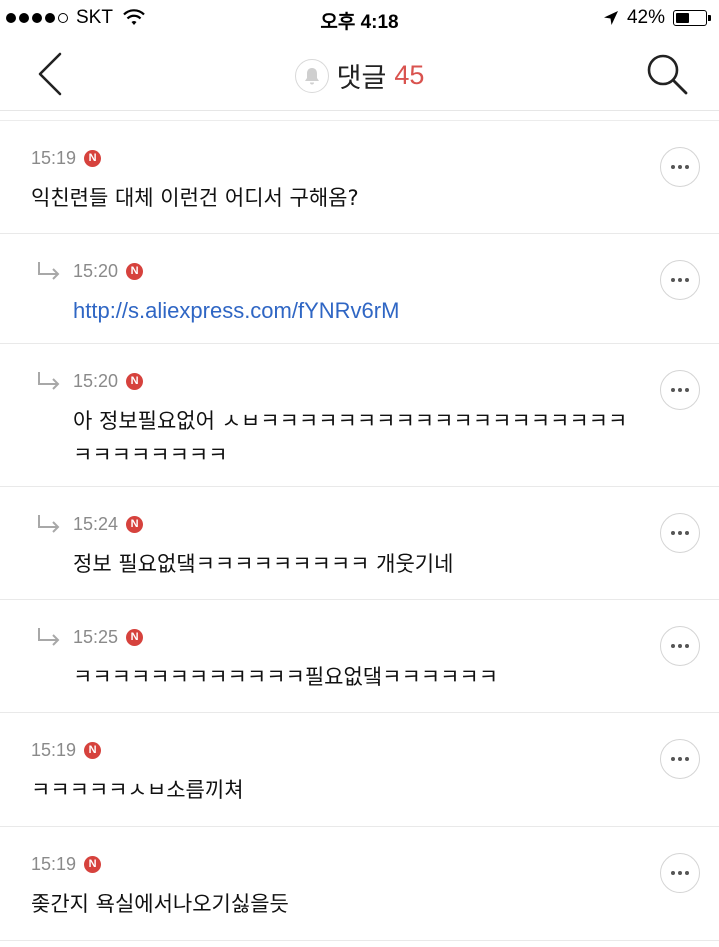  What do you see at coordinates (645, 17) in the screenshot?
I see `battery-percent: 42%` at bounding box center [645, 17].